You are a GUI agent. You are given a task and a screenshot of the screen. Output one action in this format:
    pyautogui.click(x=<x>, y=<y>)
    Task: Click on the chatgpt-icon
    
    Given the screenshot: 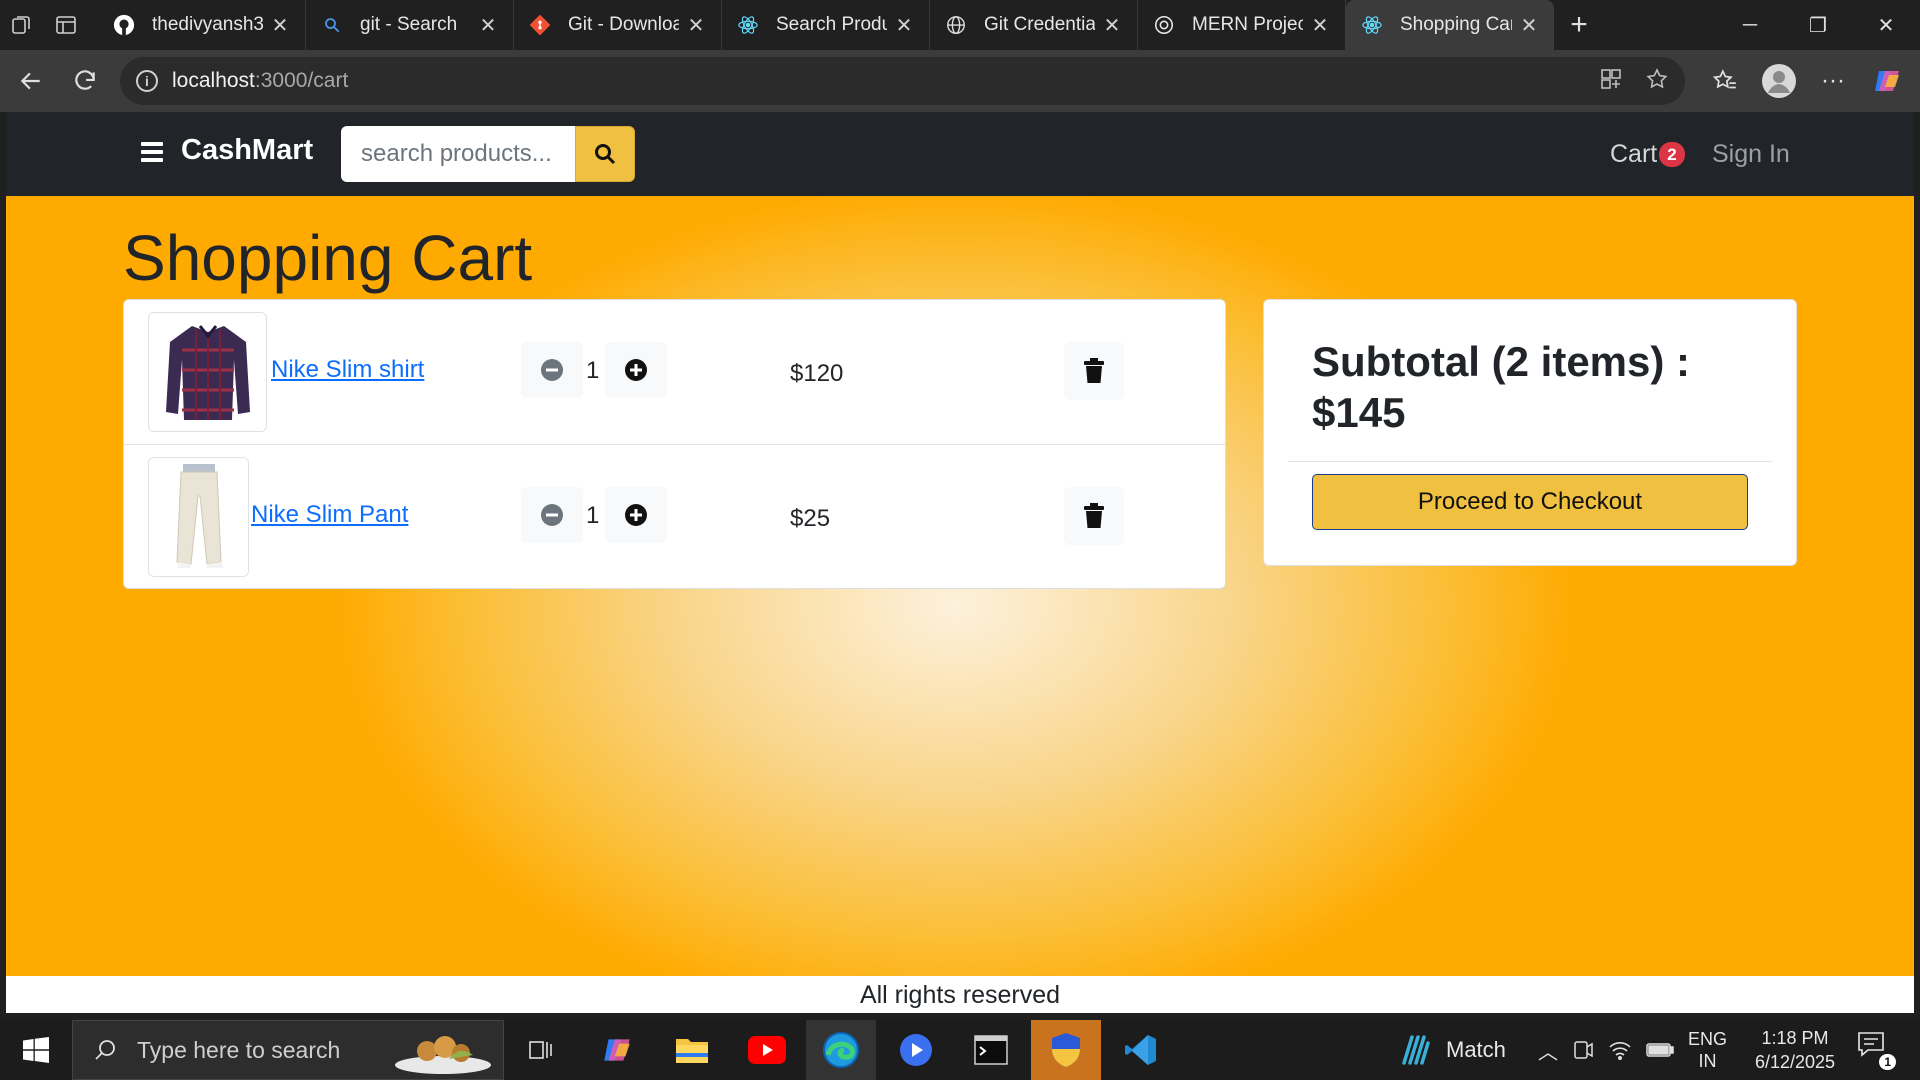 What is the action you would take?
    pyautogui.click(x=1164, y=25)
    